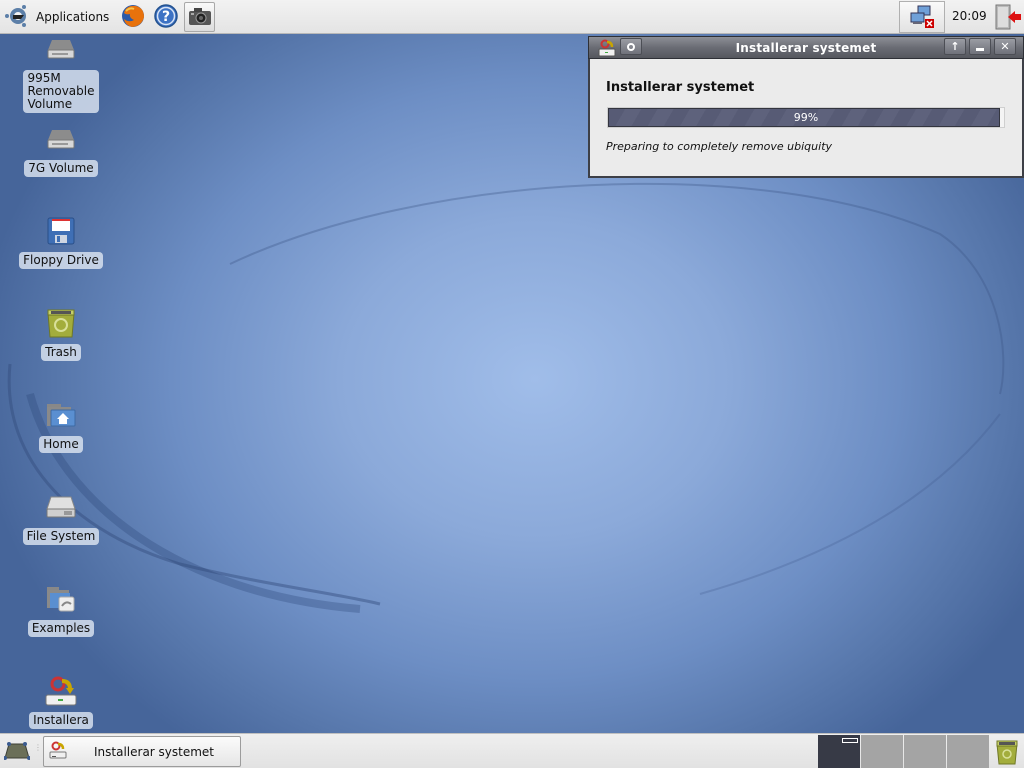  What do you see at coordinates (61, 720) in the screenshot?
I see `desktop-icon-label: Installera` at bounding box center [61, 720].